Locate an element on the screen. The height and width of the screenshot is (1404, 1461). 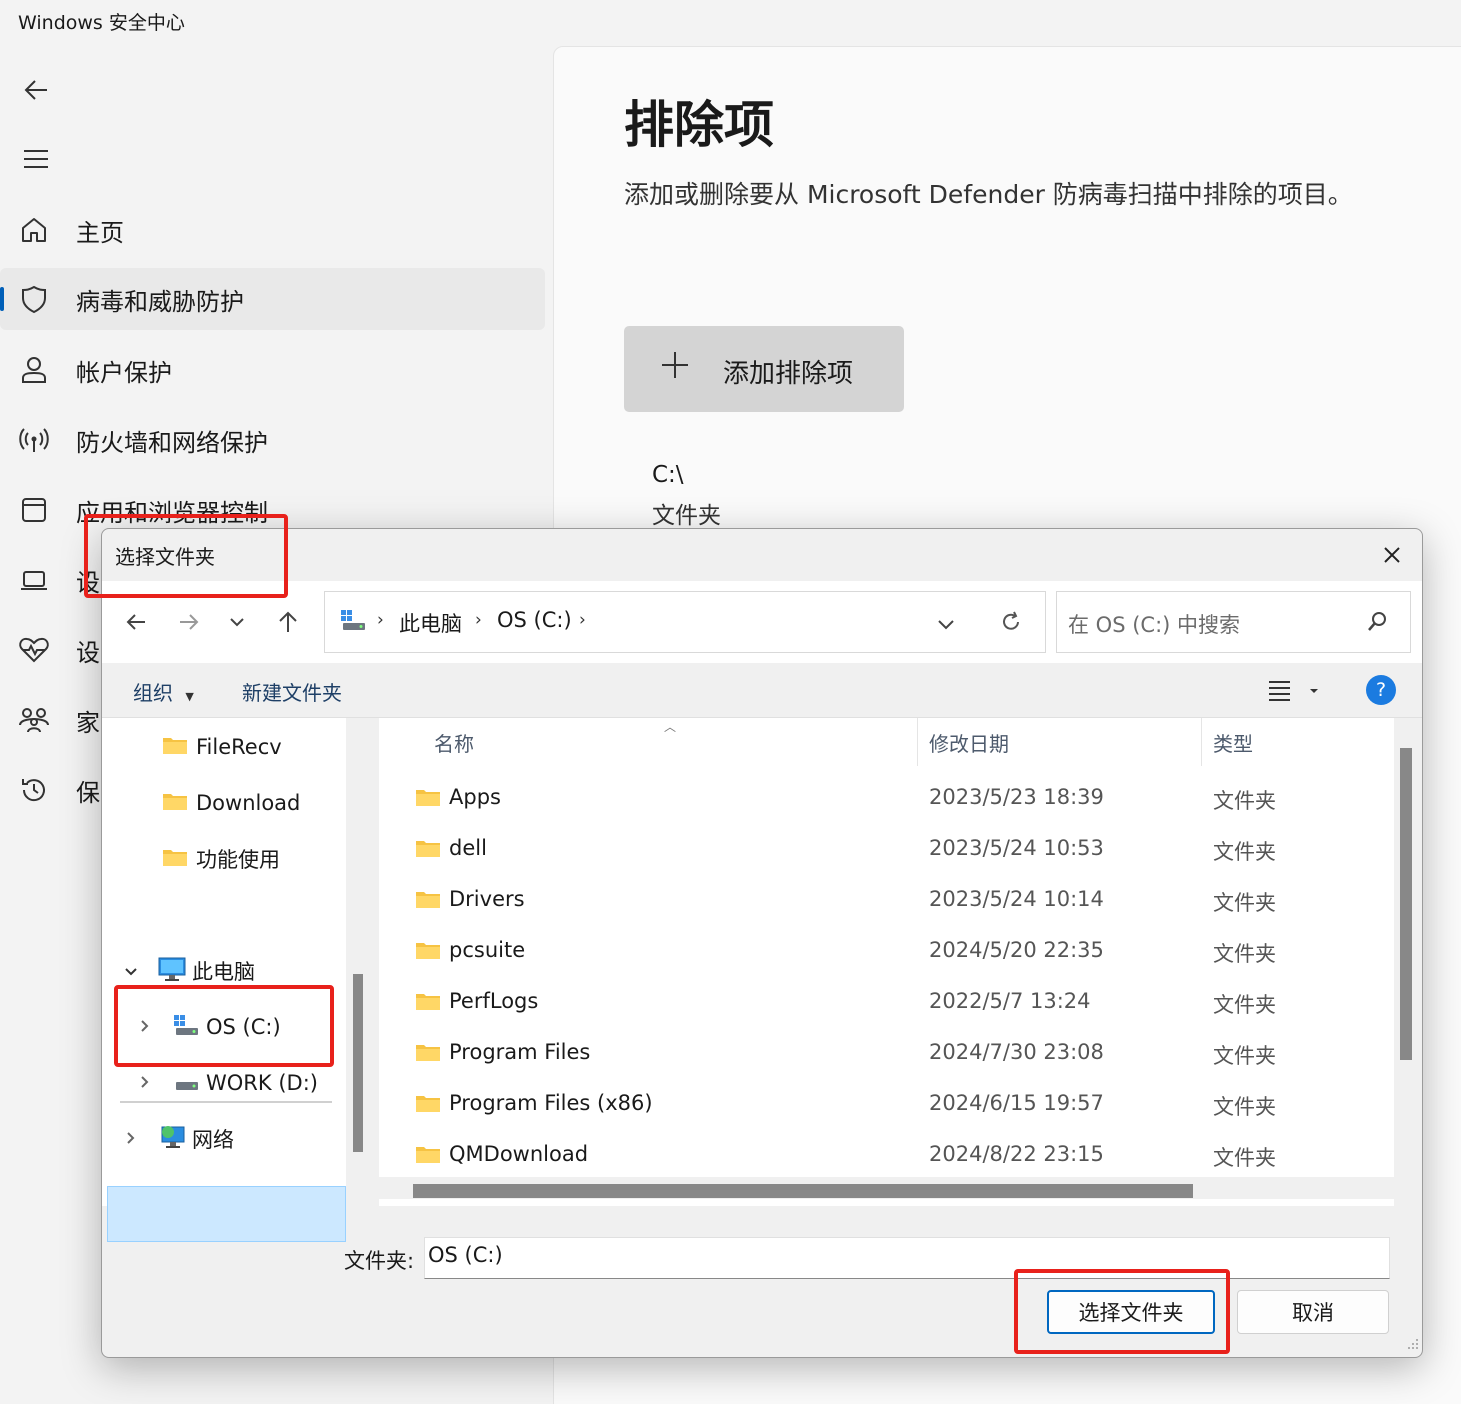
tree-label: 网络 is located at coordinates (213, 1140).